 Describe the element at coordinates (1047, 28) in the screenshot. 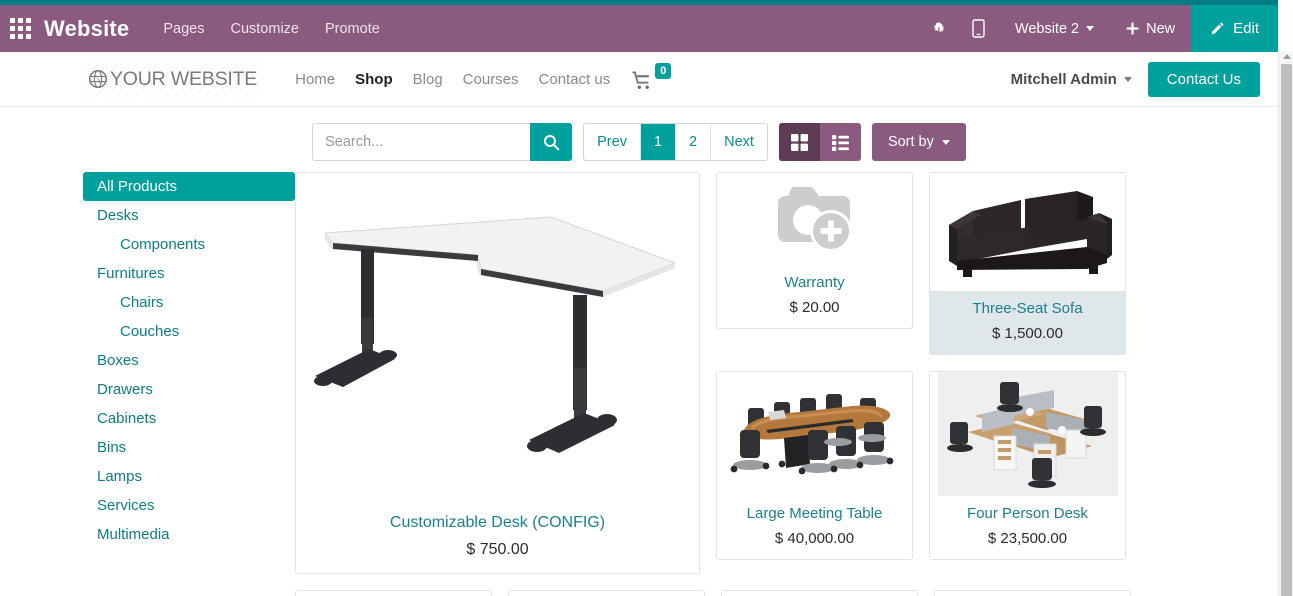

I see `website-selector-label: Website 2` at that location.